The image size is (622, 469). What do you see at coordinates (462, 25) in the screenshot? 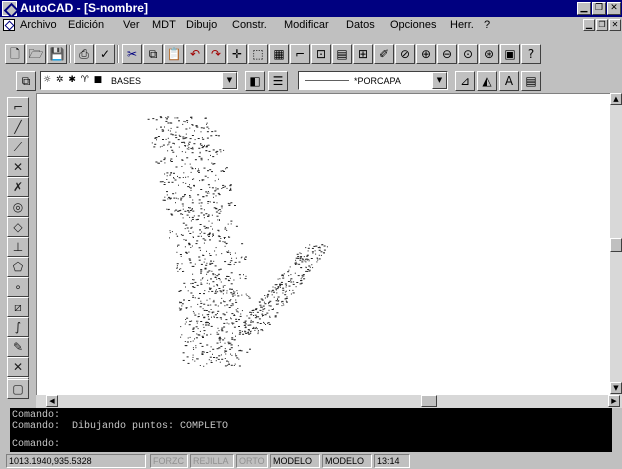
I see `menu-herr: Herr.` at bounding box center [462, 25].